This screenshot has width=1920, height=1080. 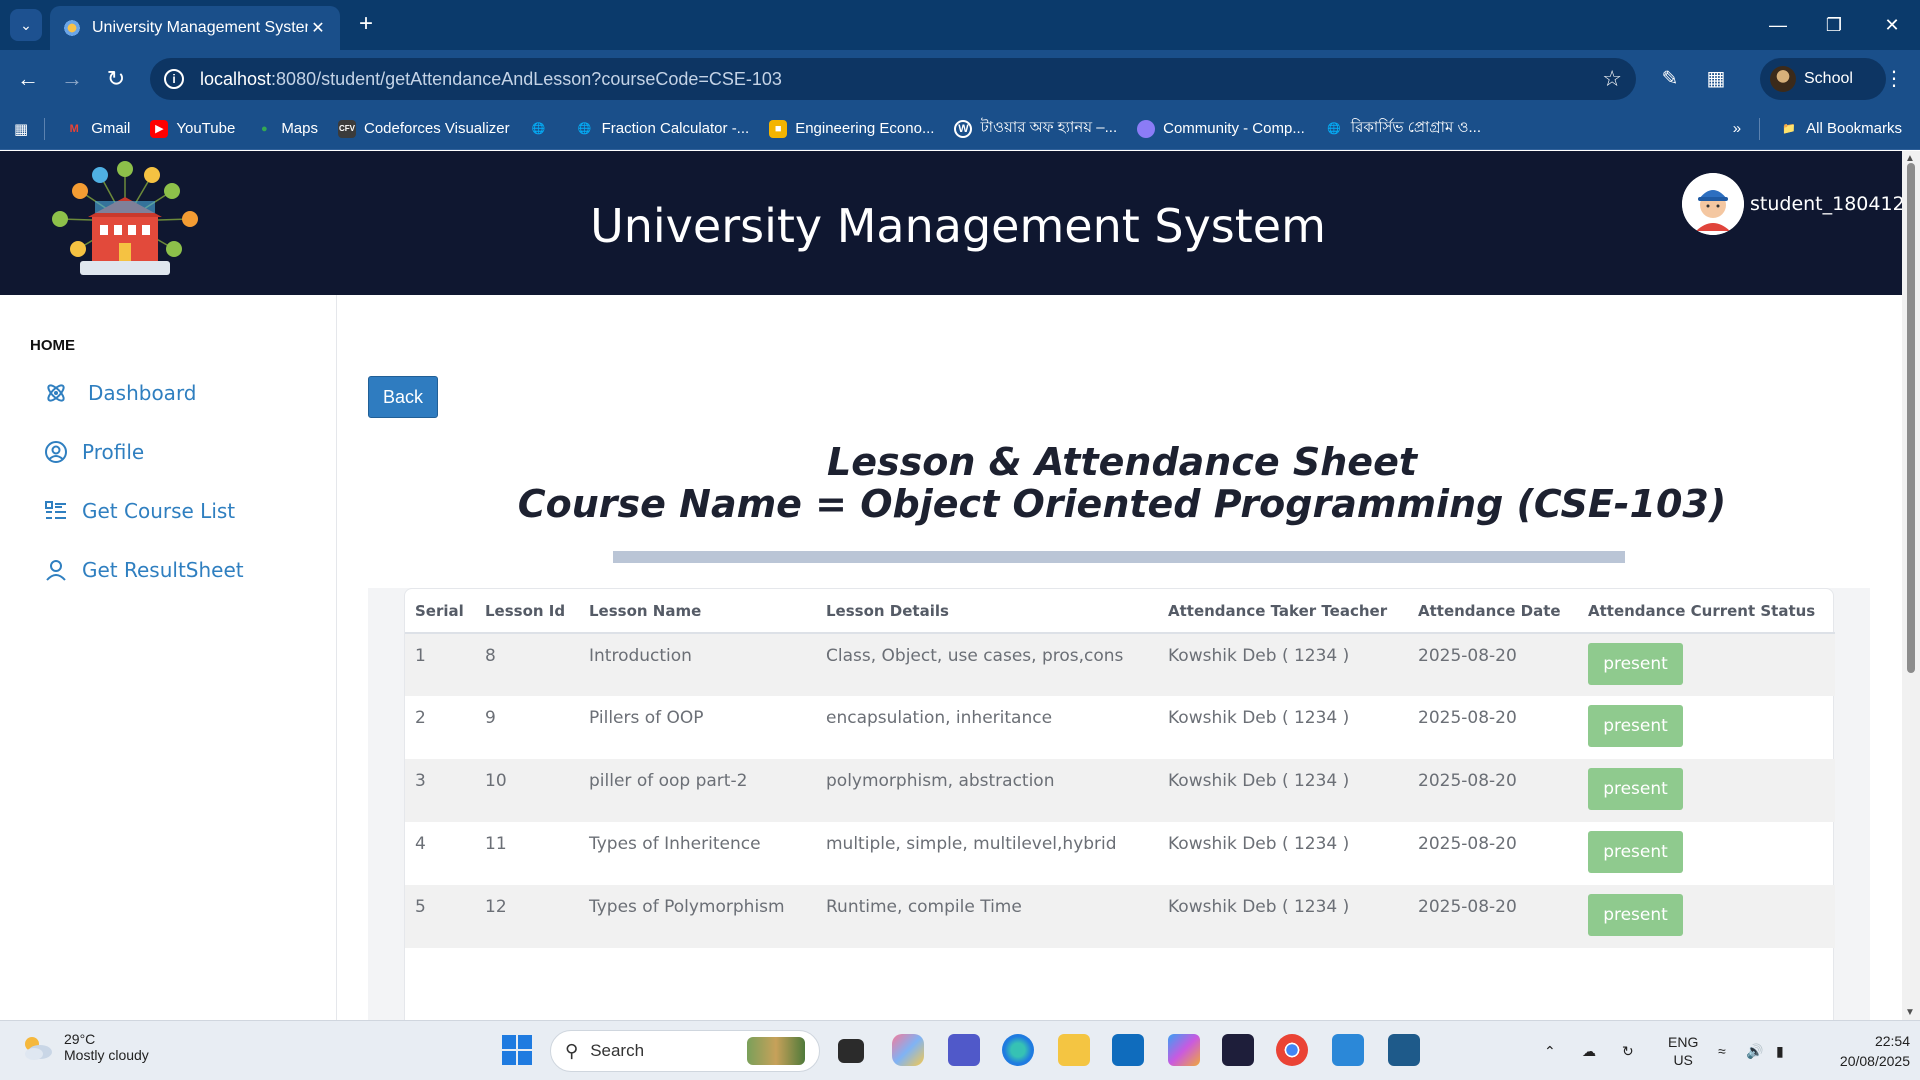 I want to click on outlook-icon, so click(x=1128, y=1050).